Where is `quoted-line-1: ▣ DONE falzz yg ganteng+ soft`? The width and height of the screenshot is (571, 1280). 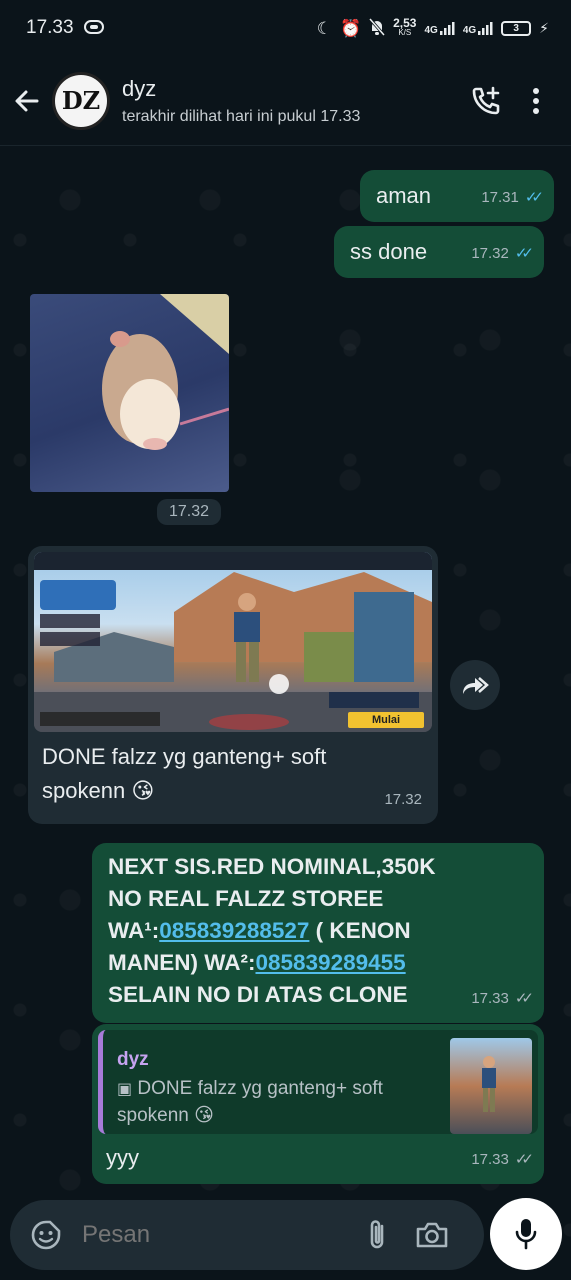
quoted-line-1: ▣ DONE falzz yg ganteng+ soft is located at coordinates (277, 1089).